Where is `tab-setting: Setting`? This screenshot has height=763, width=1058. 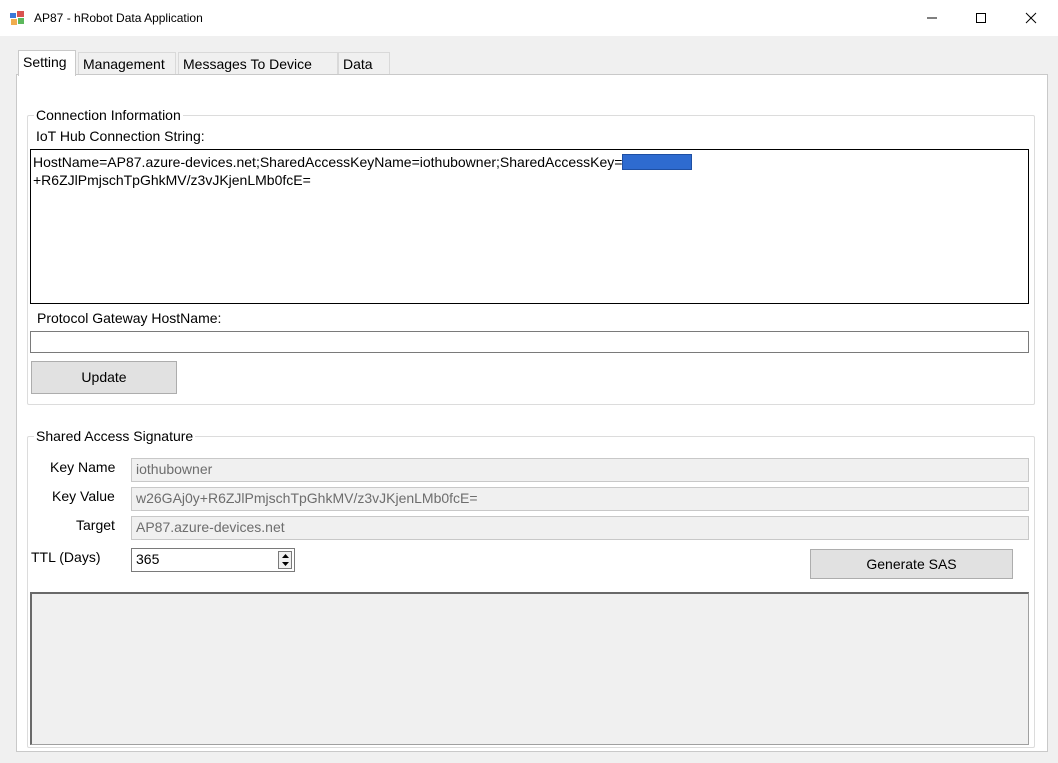 tab-setting: Setting is located at coordinates (47, 63).